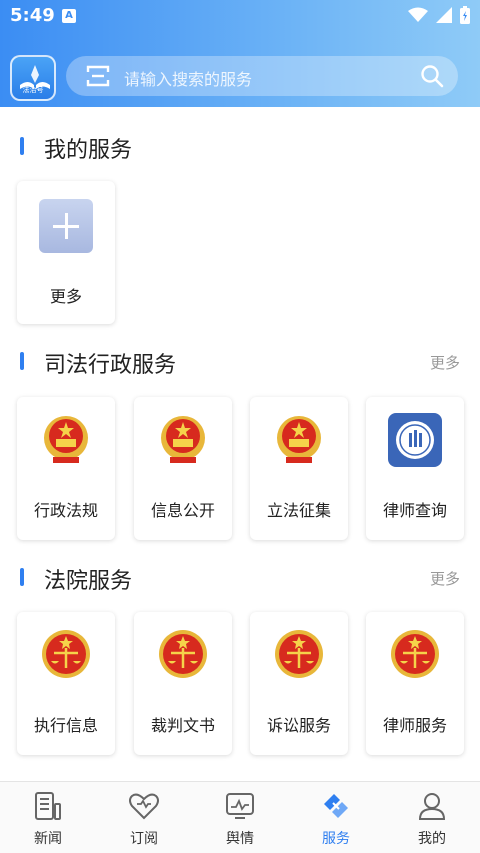  I want to click on section-title-judicial-admin: 司法行政服务, so click(110, 365).